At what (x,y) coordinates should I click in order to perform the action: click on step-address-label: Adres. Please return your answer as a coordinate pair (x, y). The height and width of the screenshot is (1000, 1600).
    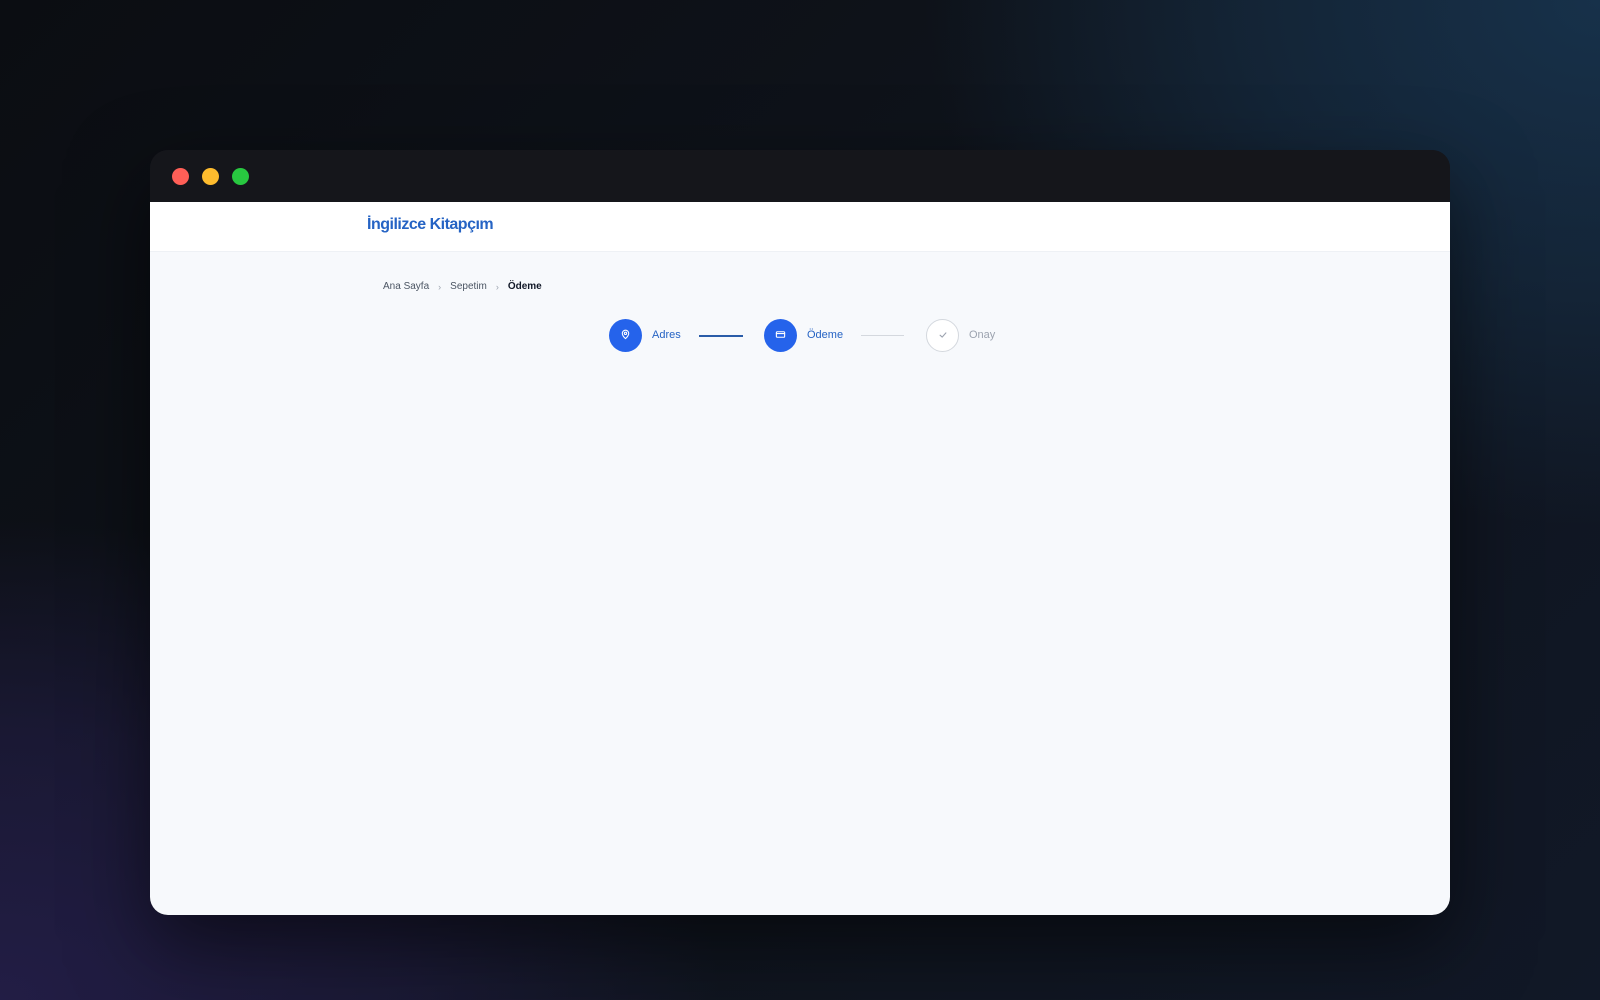
    Looking at the image, I should click on (666, 335).